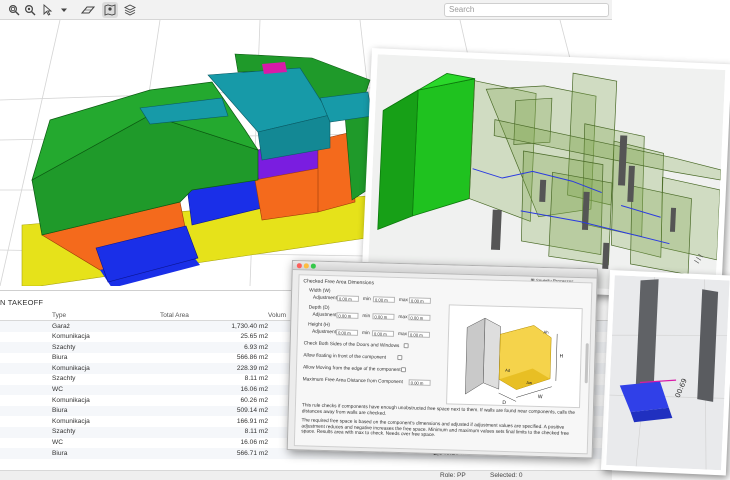  I want to click on diagram-label-aw: Aw, so click(529, 382).